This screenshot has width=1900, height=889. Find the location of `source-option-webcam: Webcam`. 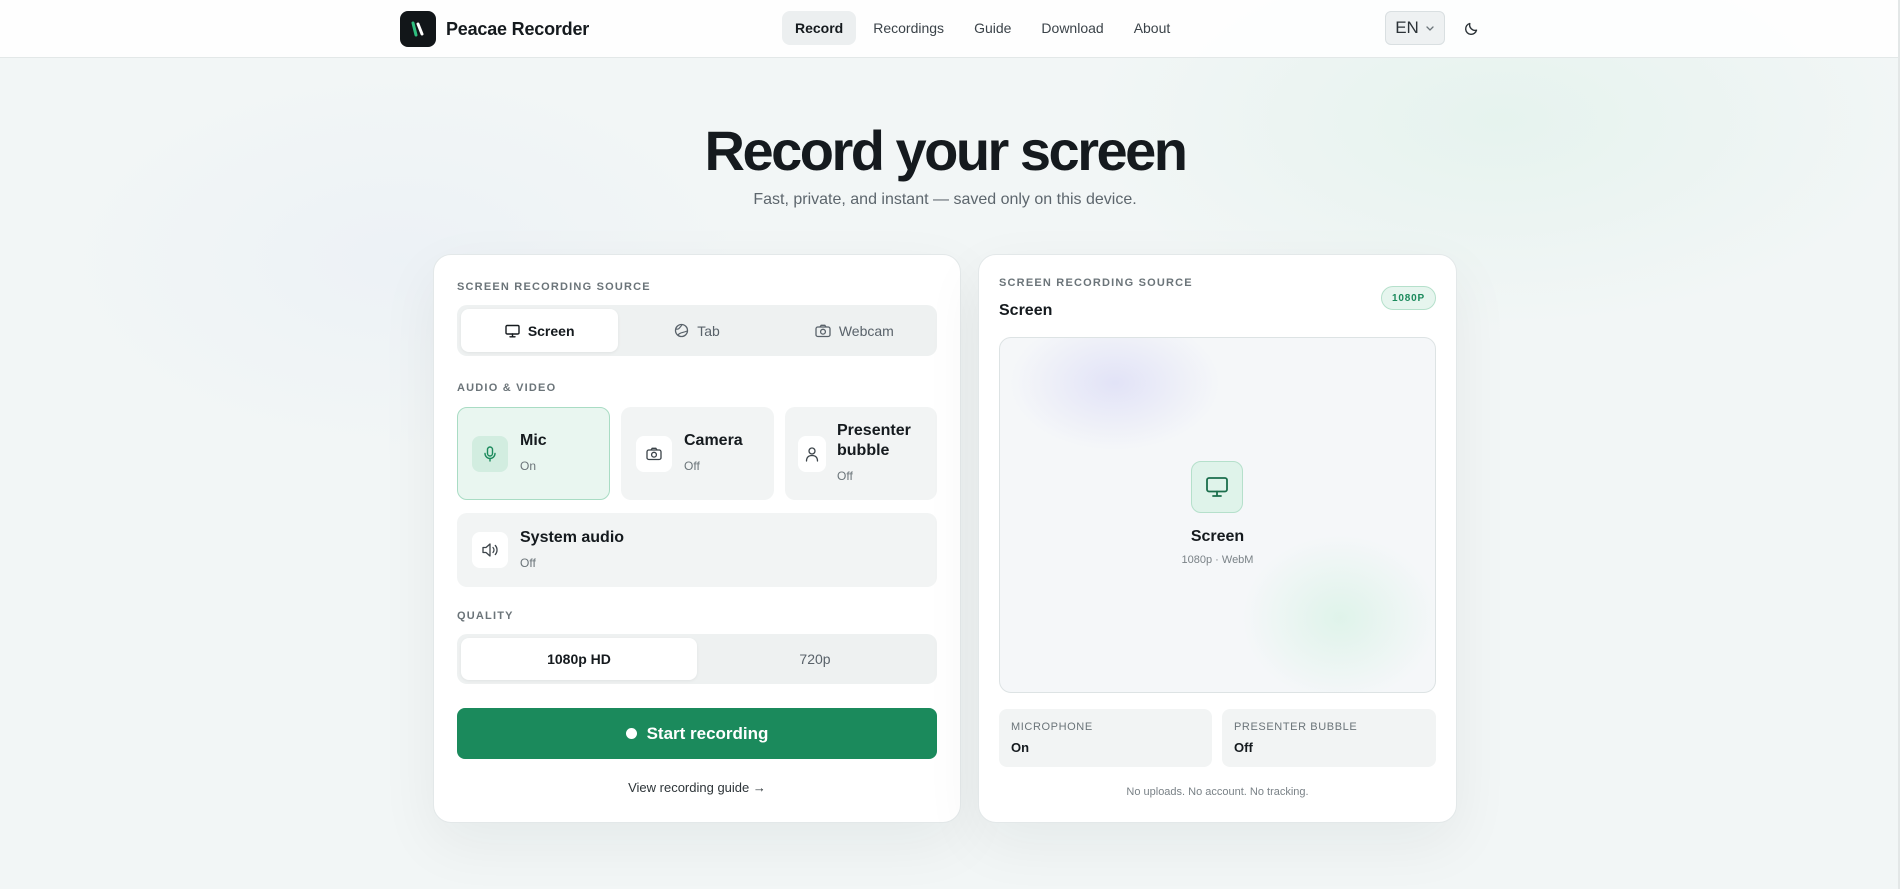

source-option-webcam: Webcam is located at coordinates (854, 330).